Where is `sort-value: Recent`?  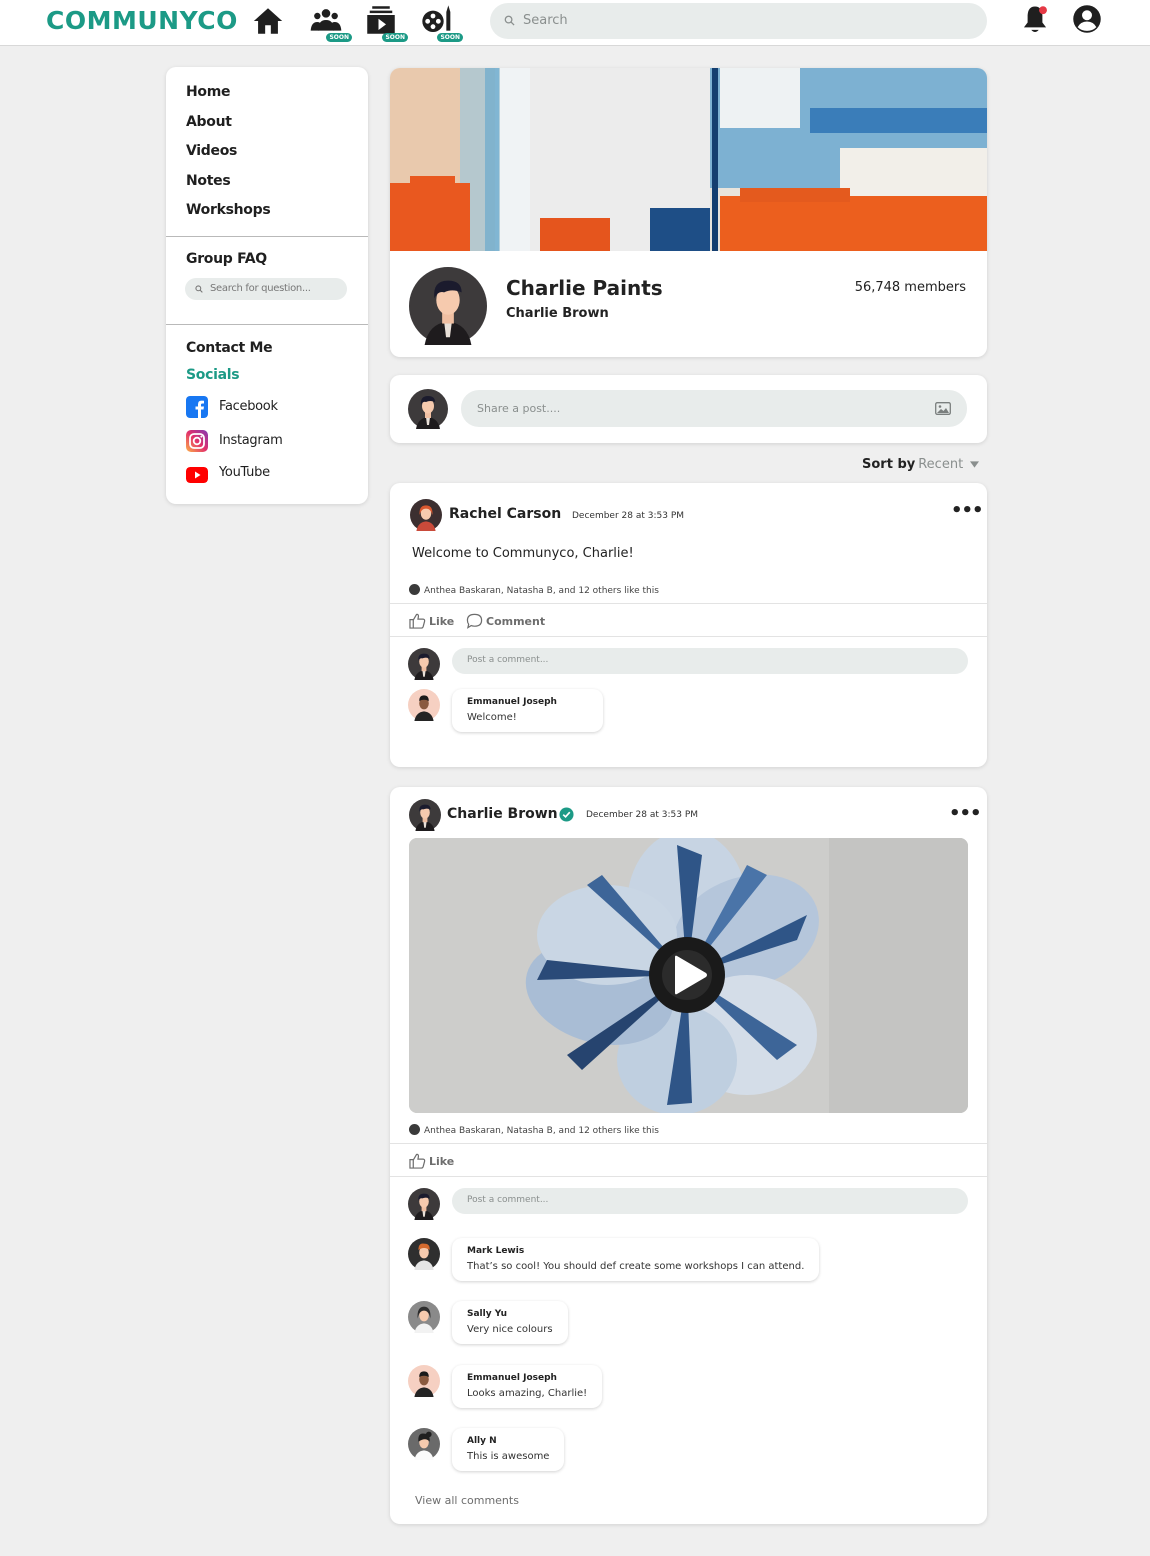 sort-value: Recent is located at coordinates (940, 464).